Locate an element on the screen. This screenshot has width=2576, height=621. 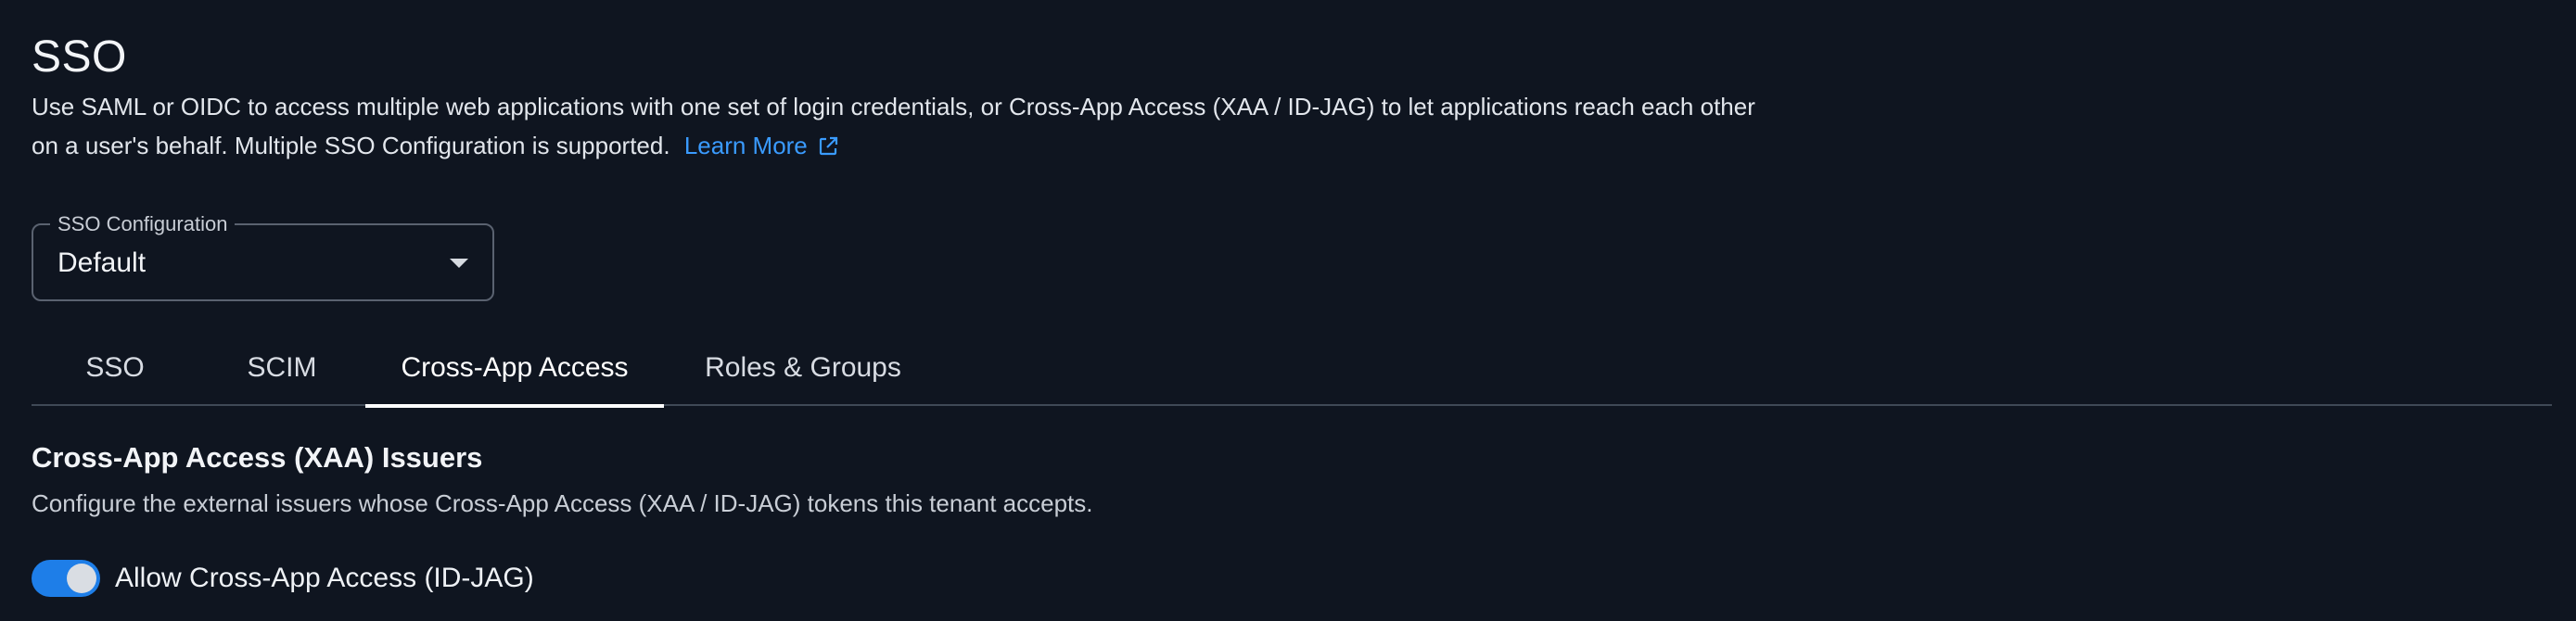
learn-more-label: Learn More is located at coordinates (746, 145).